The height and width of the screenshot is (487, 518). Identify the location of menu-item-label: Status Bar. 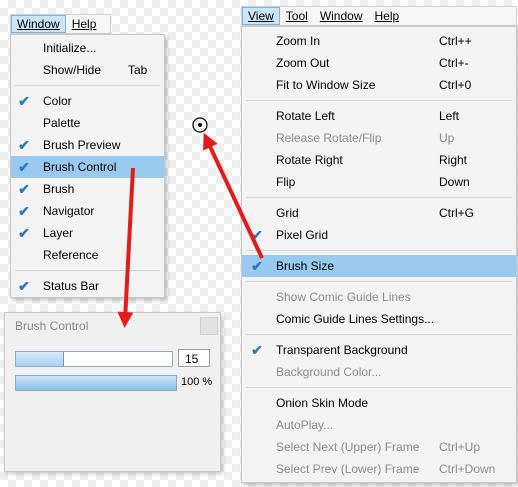
(71, 286).